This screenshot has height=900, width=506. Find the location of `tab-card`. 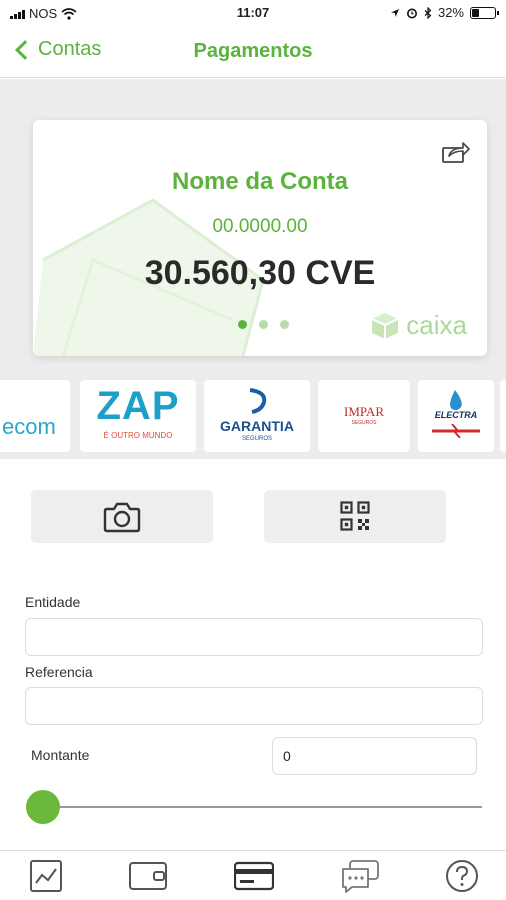

tab-card is located at coordinates (254, 876).